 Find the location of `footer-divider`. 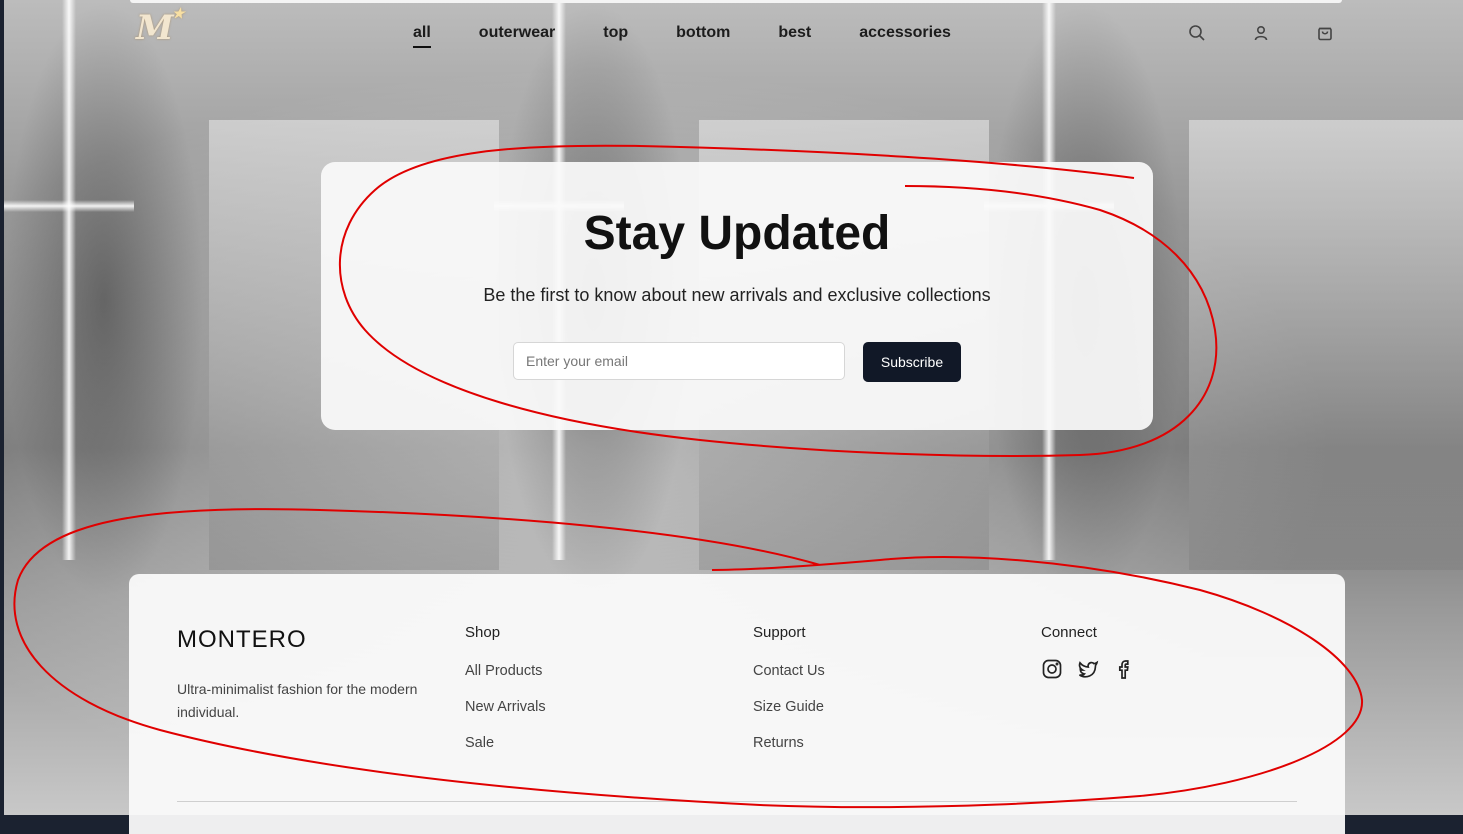

footer-divider is located at coordinates (737, 801).